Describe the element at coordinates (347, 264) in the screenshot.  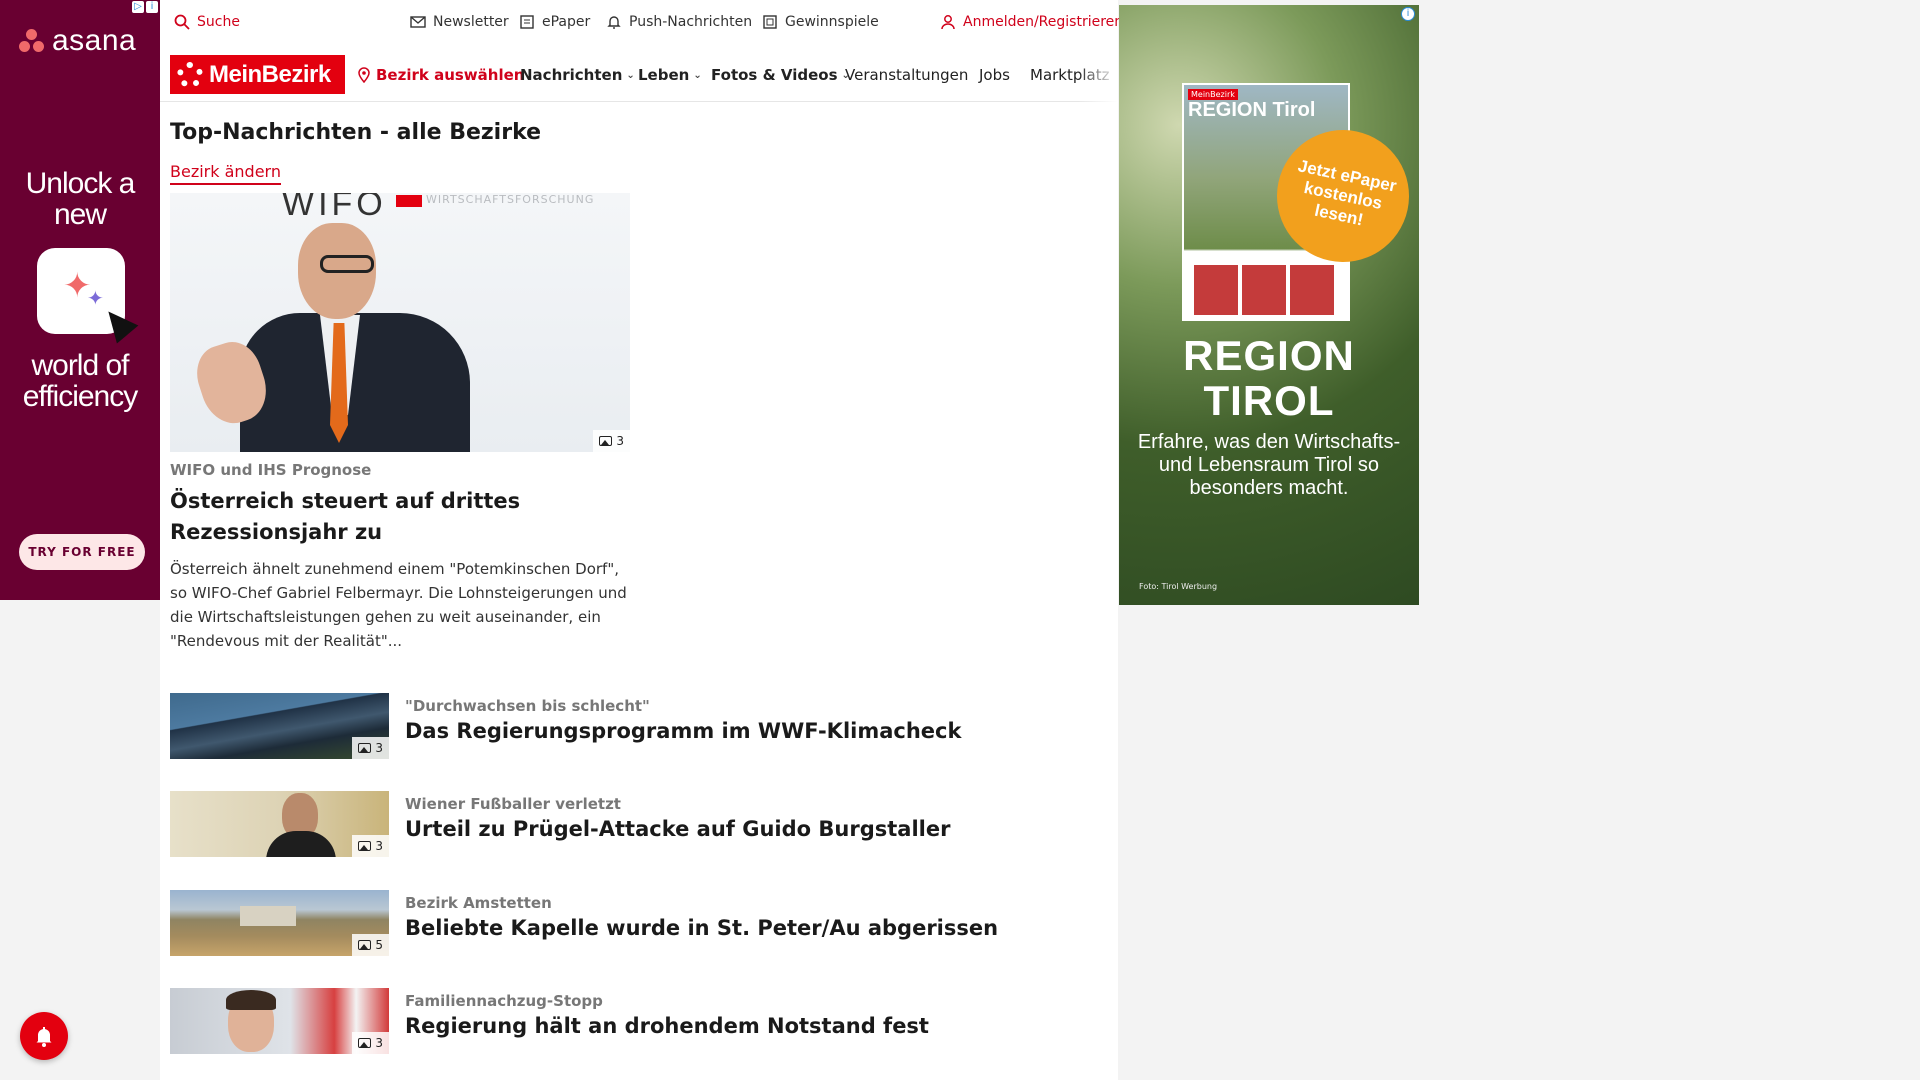
I see `person-glasses` at that location.